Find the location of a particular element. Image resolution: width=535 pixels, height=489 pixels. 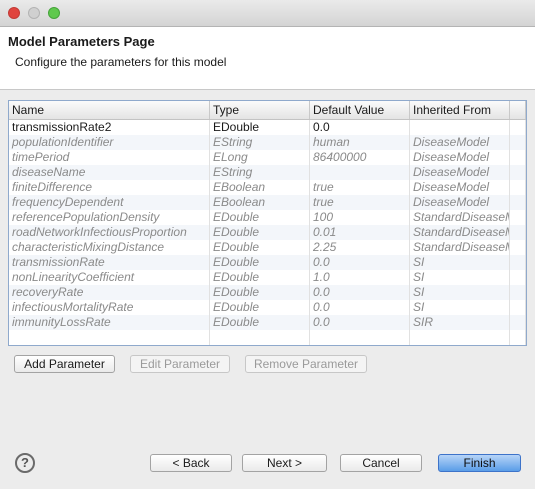

table-row: finiteDifference EBoolean true DiseaseModel is located at coordinates (267, 187).